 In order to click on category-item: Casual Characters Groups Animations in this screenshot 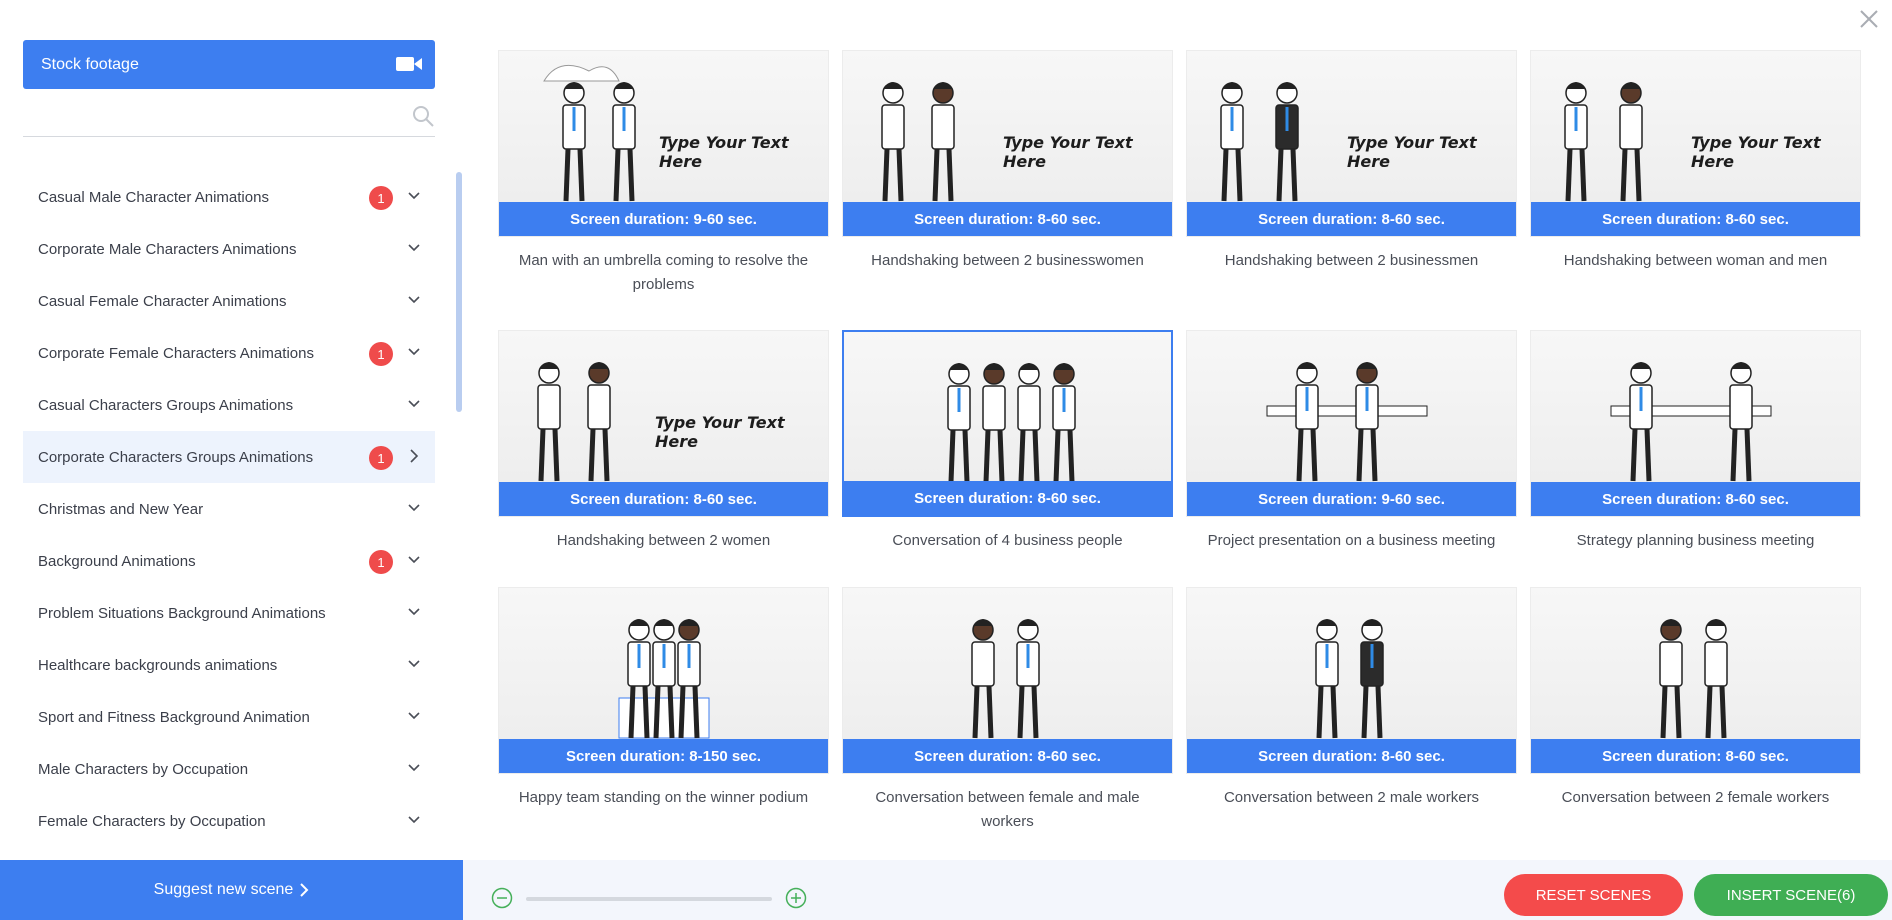, I will do `click(229, 405)`.